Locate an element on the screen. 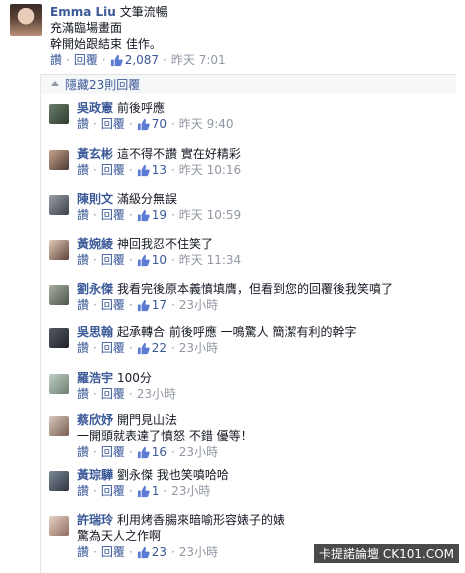 The height and width of the screenshot is (573, 465). like-count: 13 is located at coordinates (152, 170).